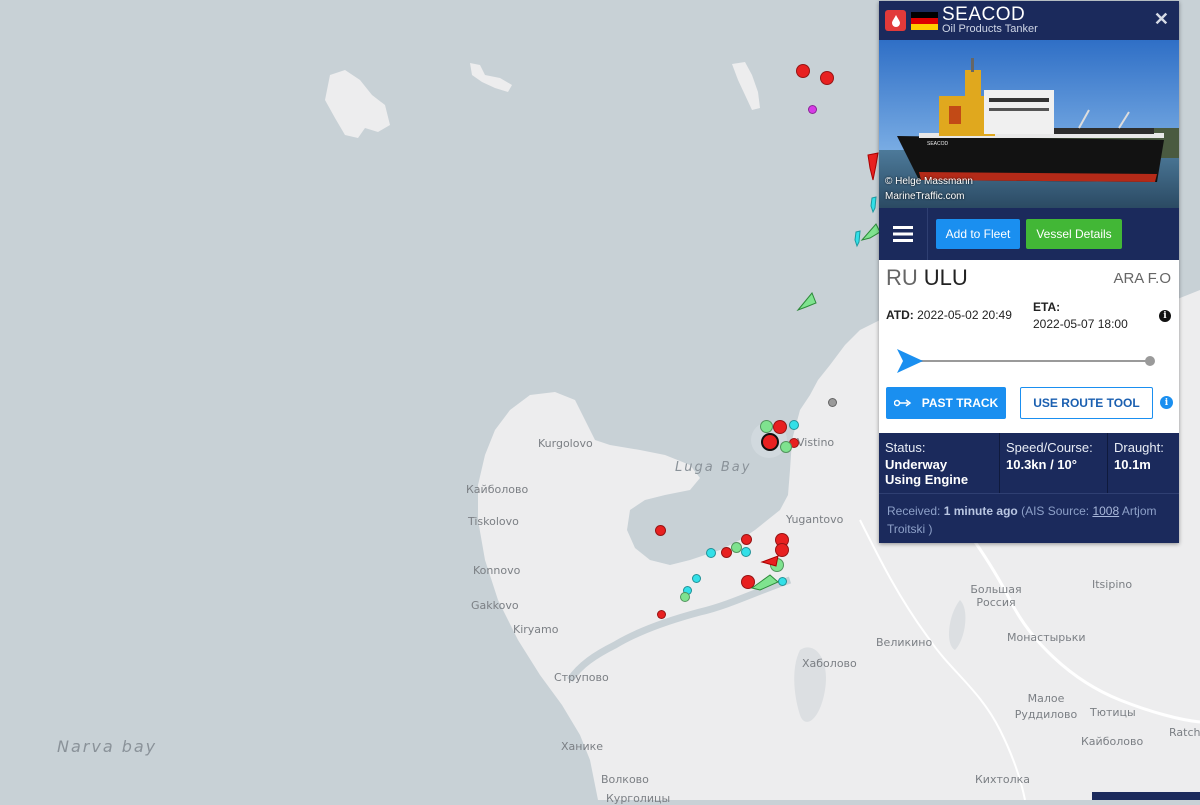  I want to click on past-track-button: PAST TRACK, so click(946, 403).